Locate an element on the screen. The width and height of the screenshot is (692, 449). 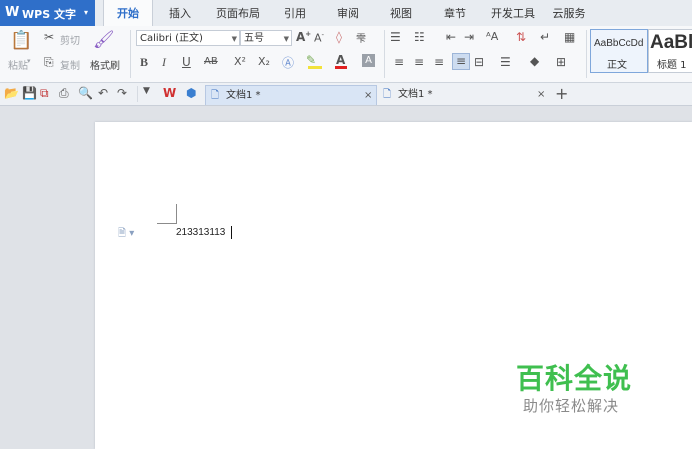
distribute-icon: ⊟ is located at coordinates (479, 62).